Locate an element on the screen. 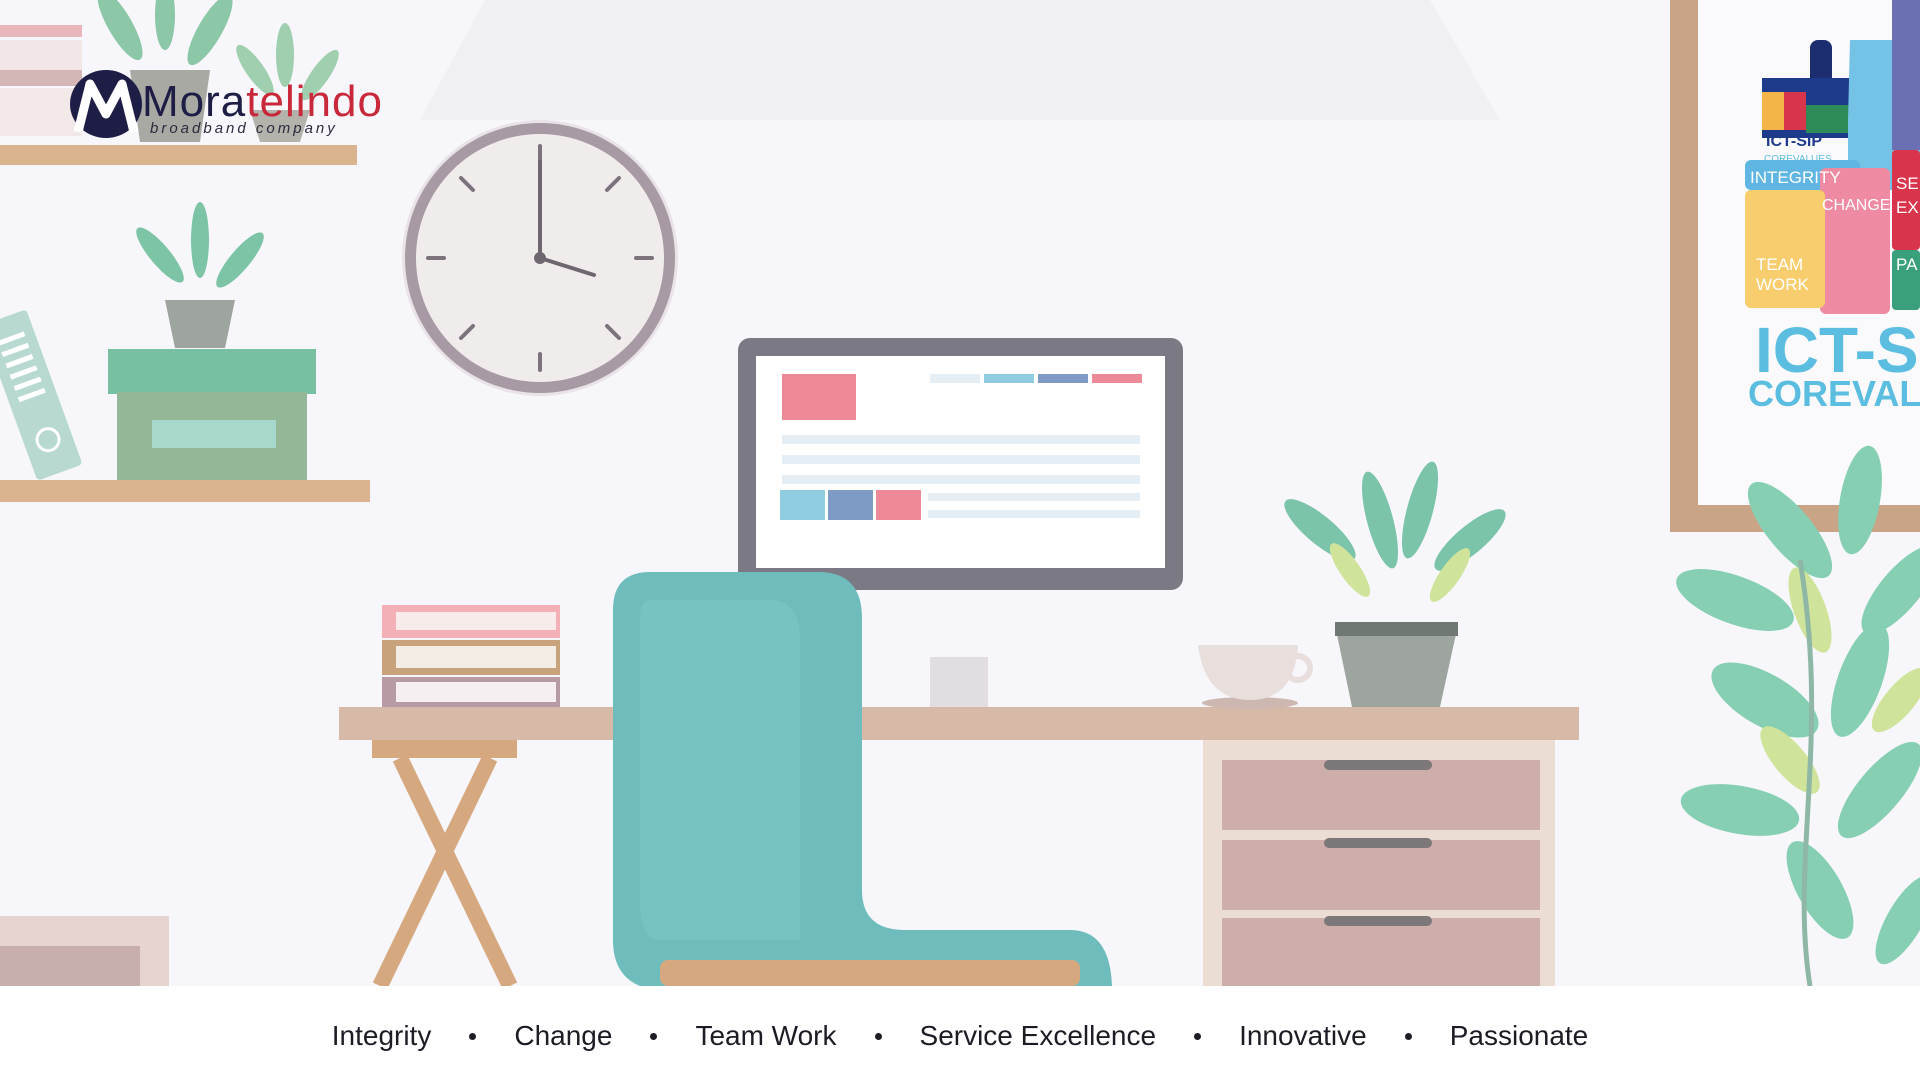 This screenshot has width=1920, height=1080. poster-label-ex: EX is located at coordinates (1907, 207).